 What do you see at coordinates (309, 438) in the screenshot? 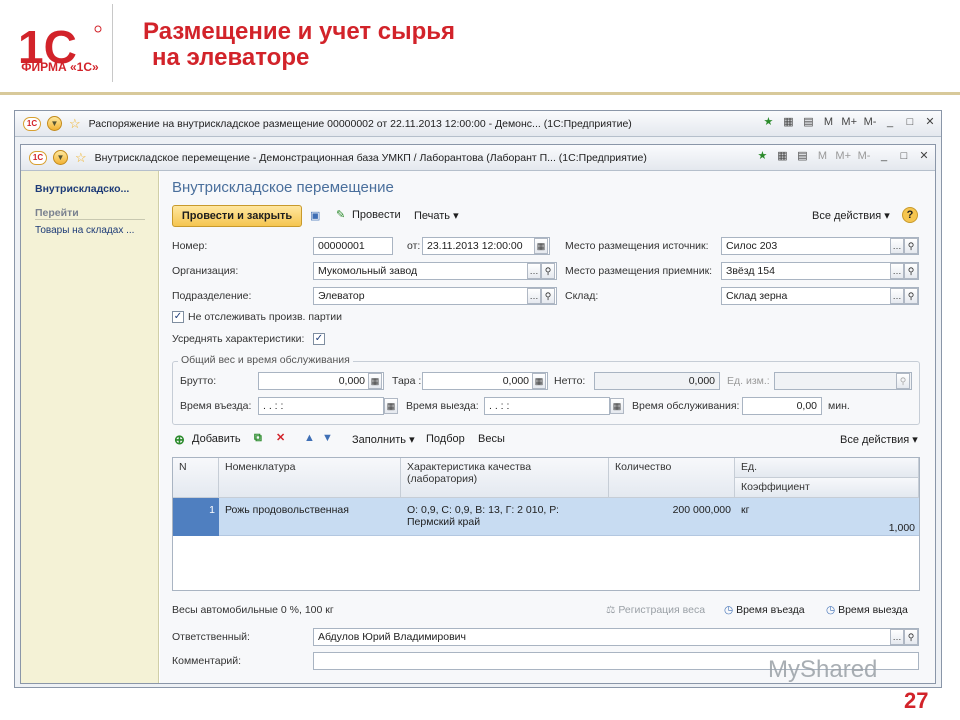
I see `move-up-icon: ▲` at bounding box center [309, 438].